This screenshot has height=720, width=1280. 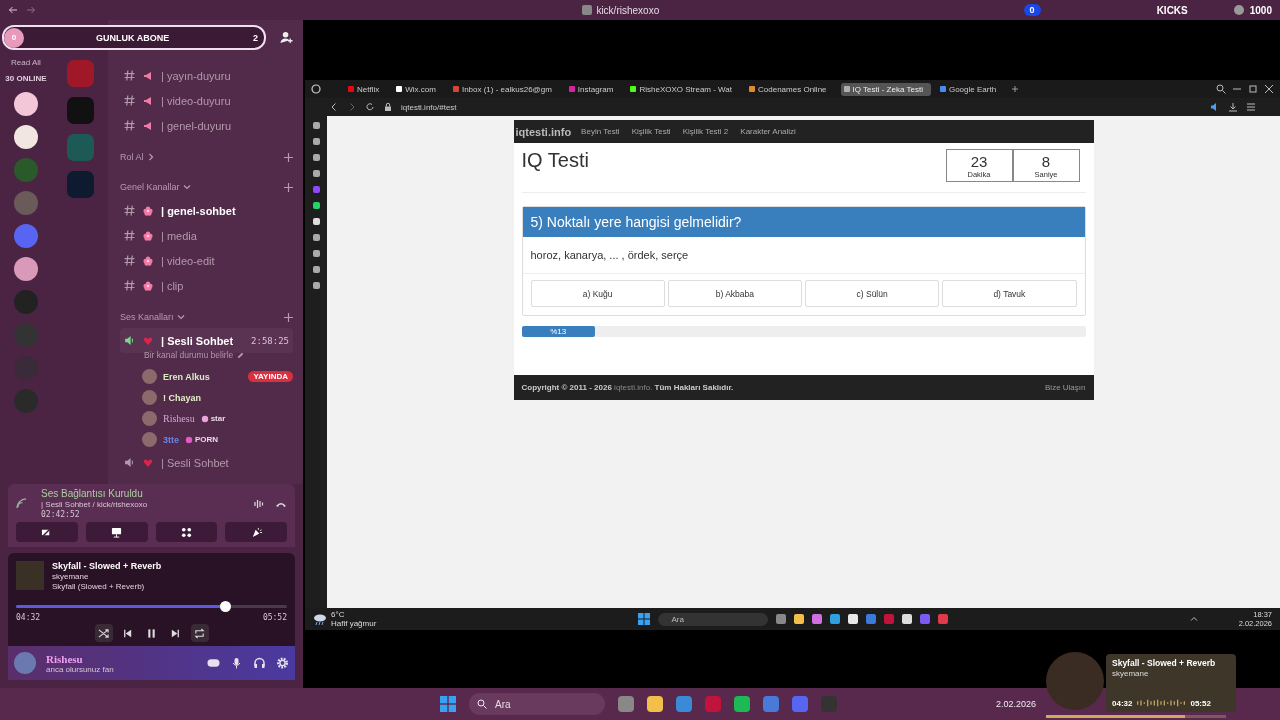 I want to click on repeat-button, so click(x=199, y=633).